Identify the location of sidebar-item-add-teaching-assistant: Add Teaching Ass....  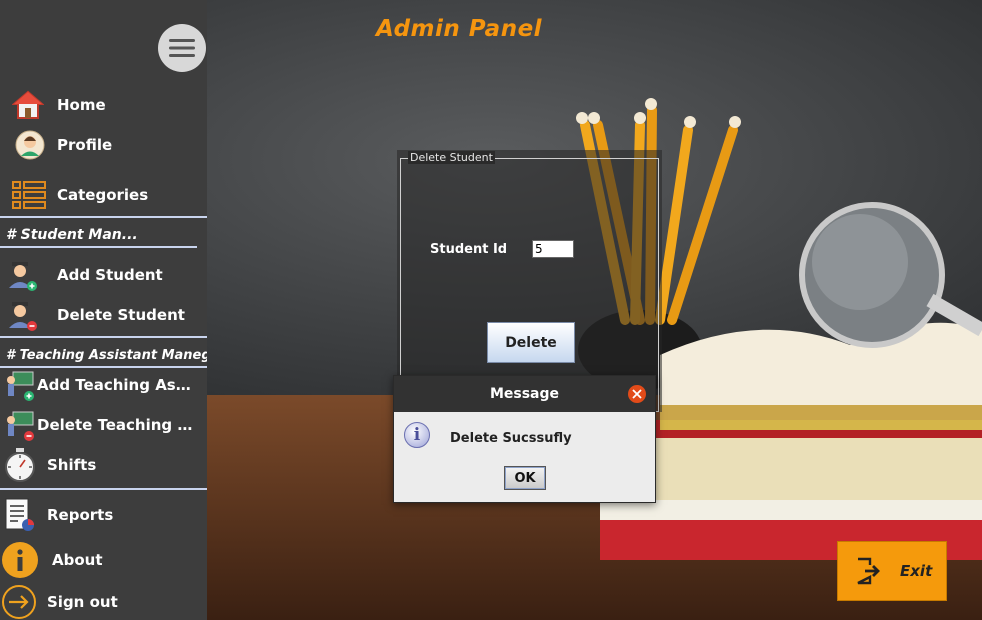
(103, 385).